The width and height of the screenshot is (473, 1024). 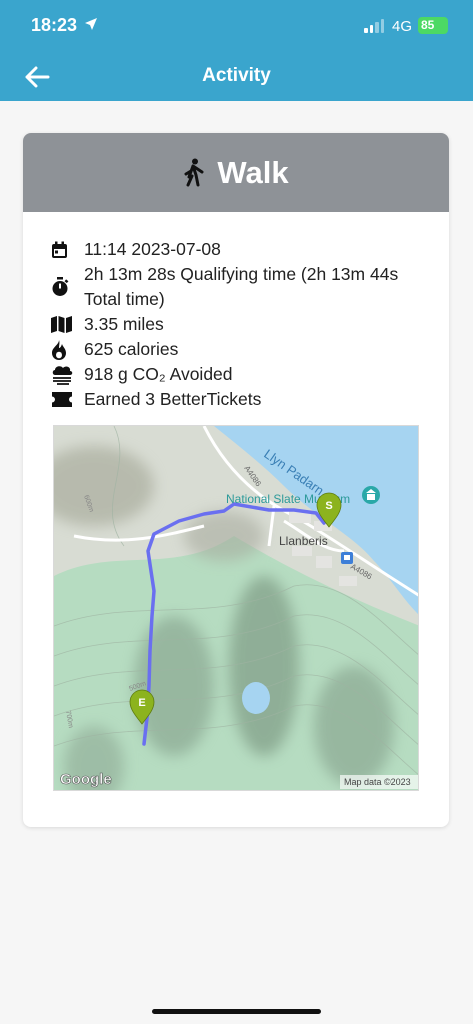 I want to click on battery-icon: 85, so click(x=433, y=25).